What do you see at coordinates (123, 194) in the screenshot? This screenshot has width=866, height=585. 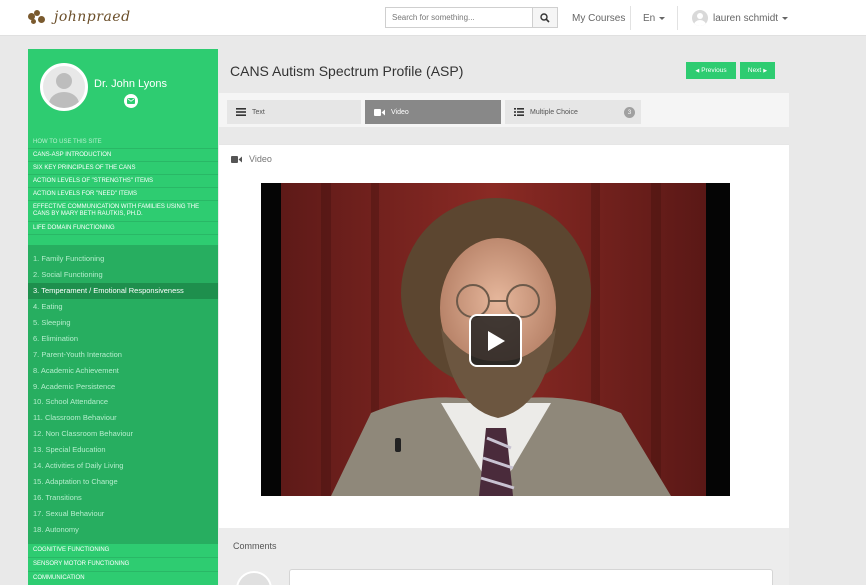 I see `sidebar-section-item: ACTION LEVELS FOR "NEED" ITEMS` at bounding box center [123, 194].